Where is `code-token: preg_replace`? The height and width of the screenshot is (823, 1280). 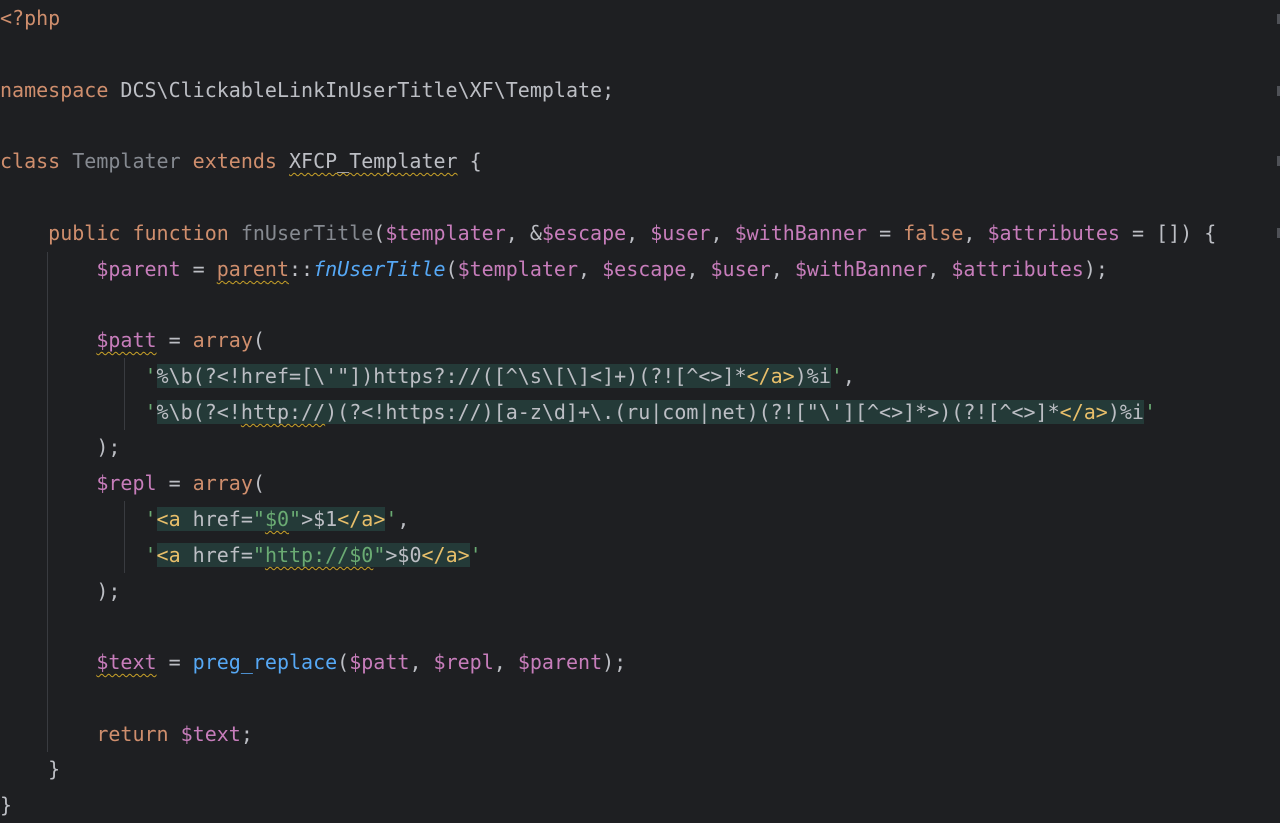 code-token: preg_replace is located at coordinates (265, 662).